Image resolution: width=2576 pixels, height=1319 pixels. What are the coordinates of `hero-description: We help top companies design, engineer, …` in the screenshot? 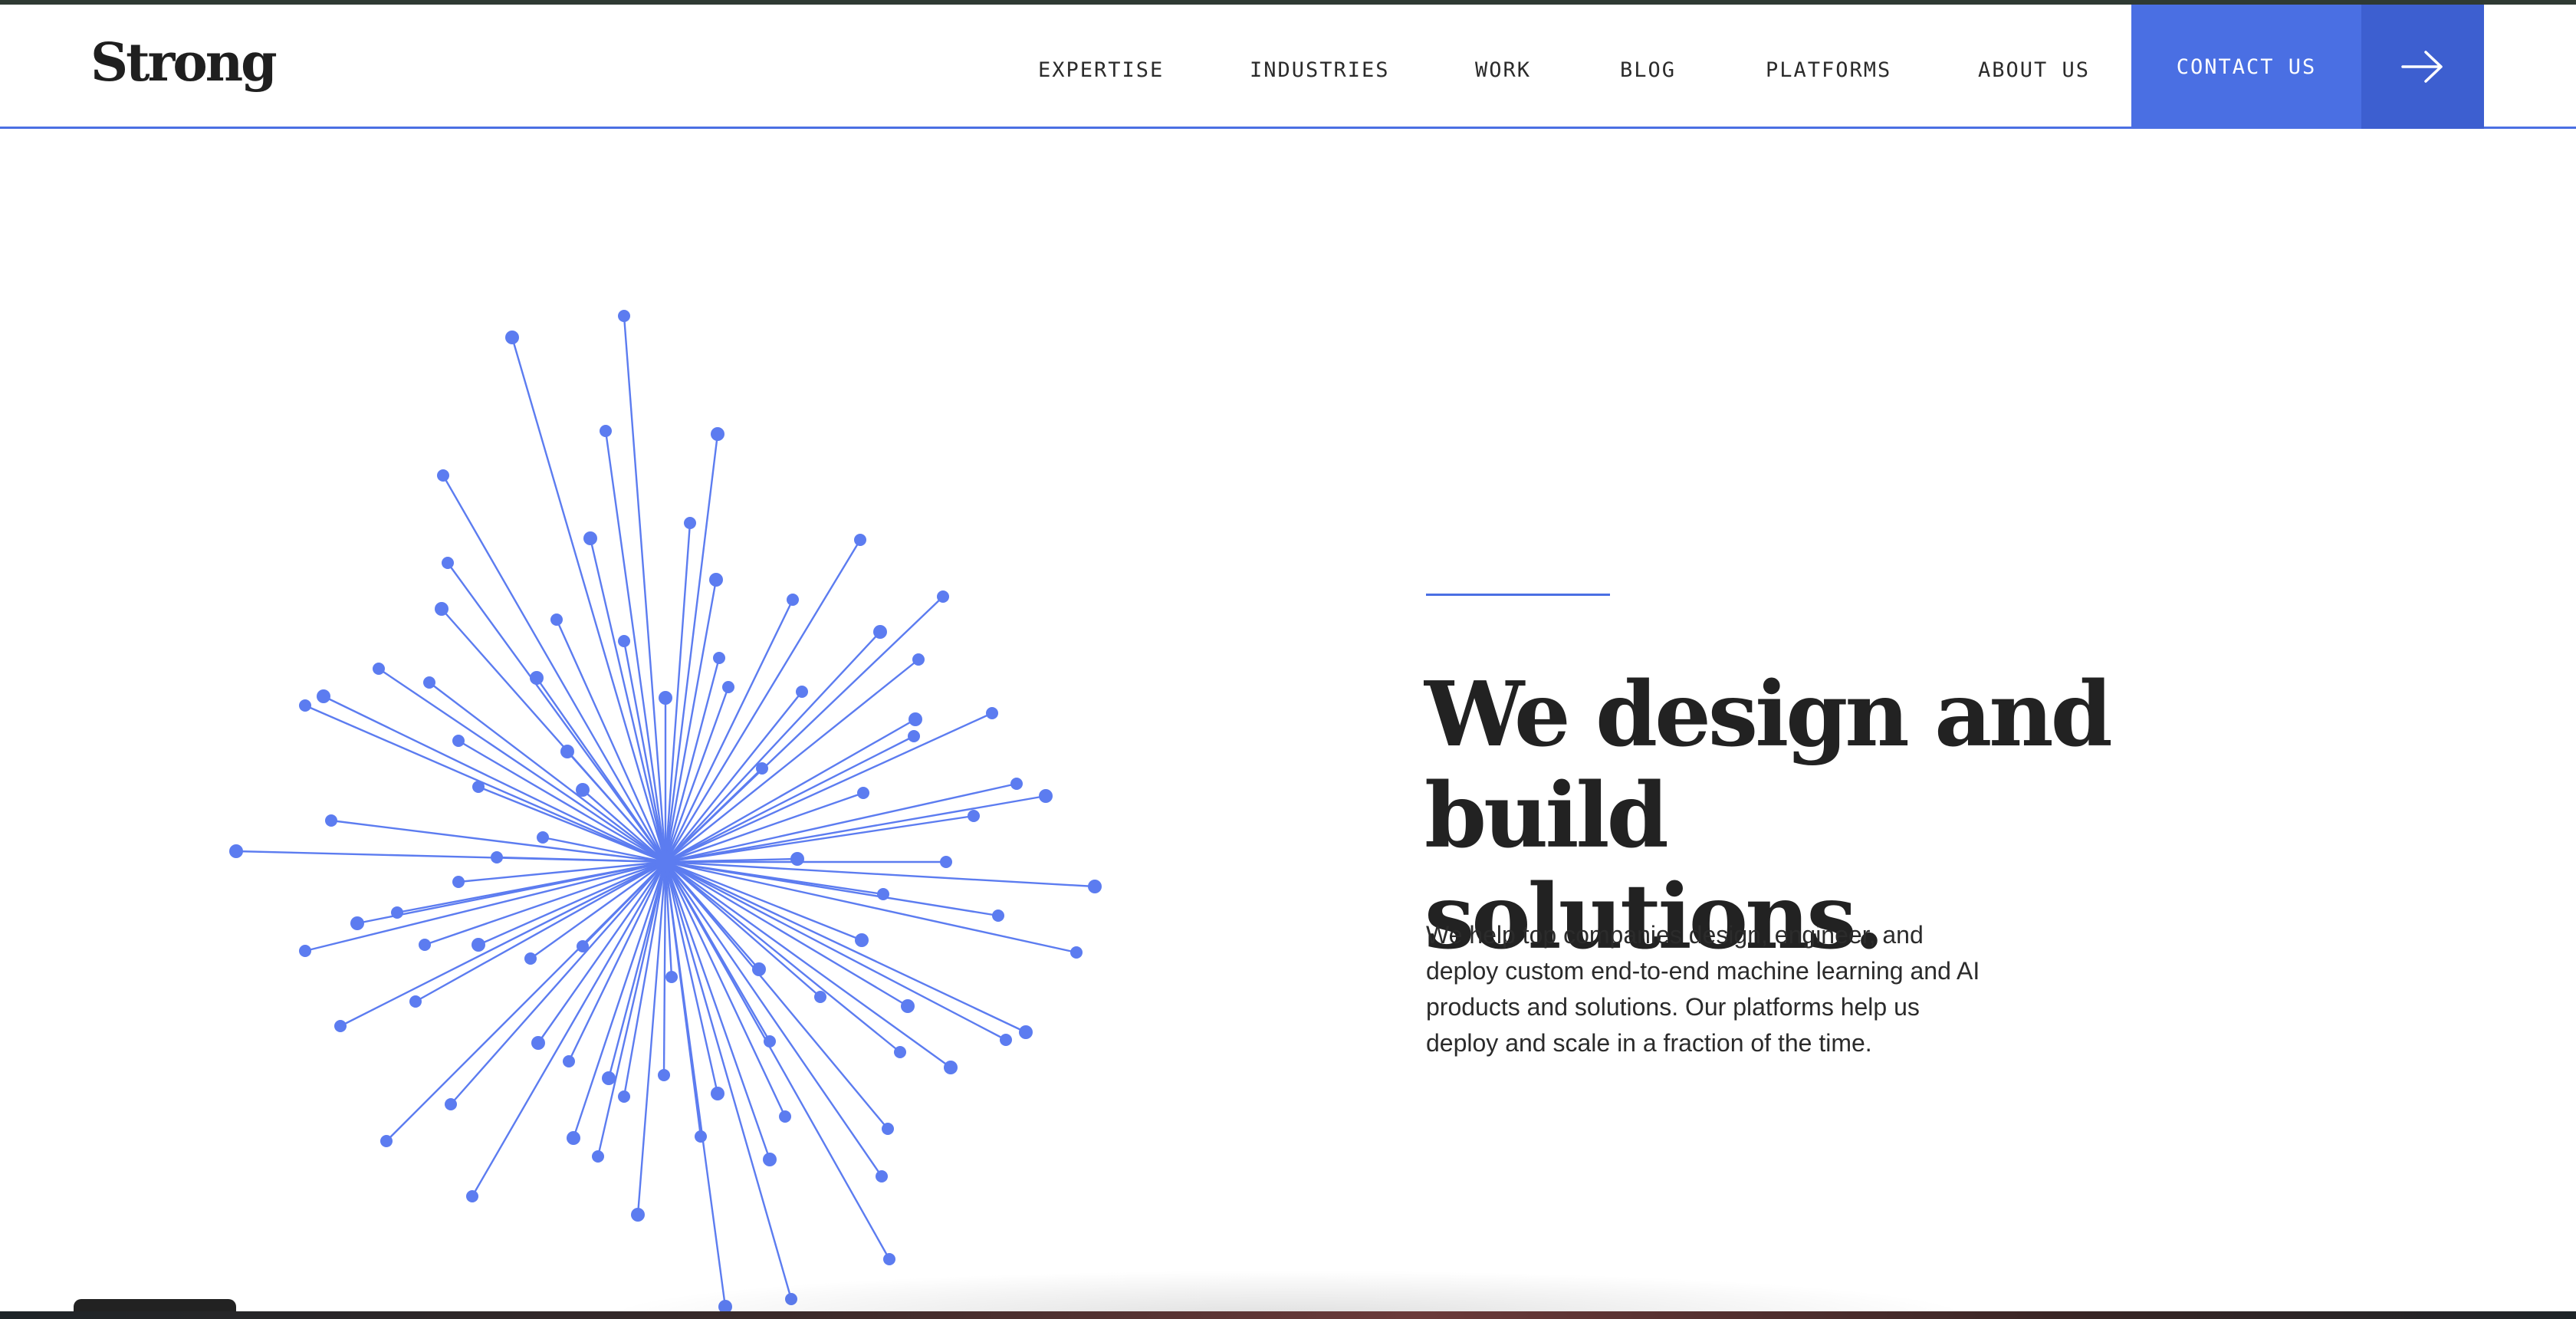 It's located at (1703, 989).